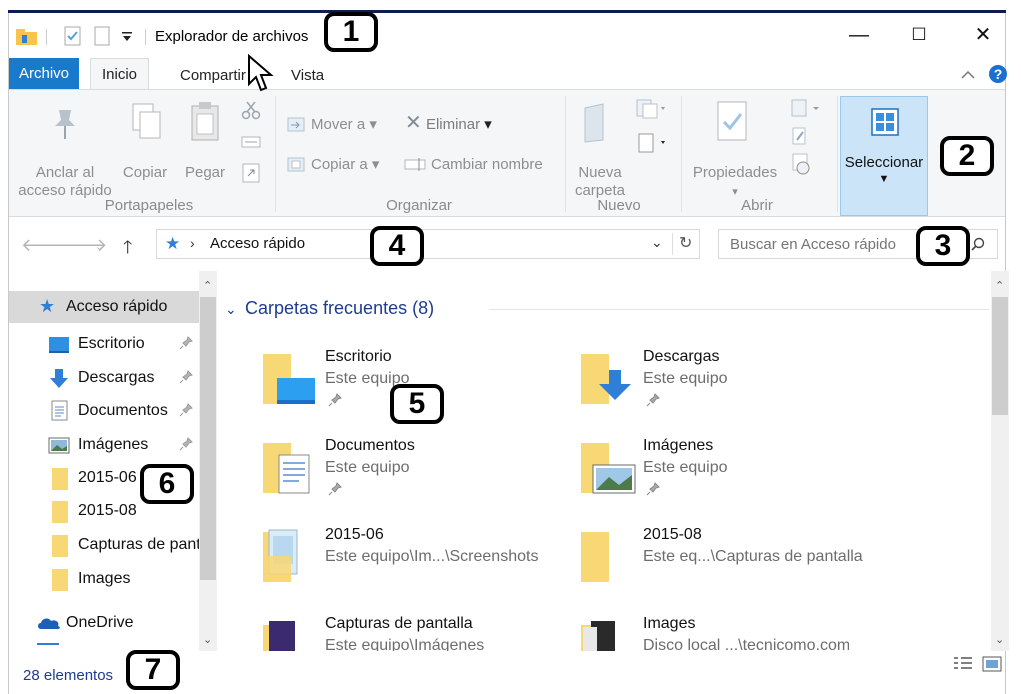 This screenshot has width=1021, height=694. Describe the element at coordinates (978, 244) in the screenshot. I see `search-icon` at that location.